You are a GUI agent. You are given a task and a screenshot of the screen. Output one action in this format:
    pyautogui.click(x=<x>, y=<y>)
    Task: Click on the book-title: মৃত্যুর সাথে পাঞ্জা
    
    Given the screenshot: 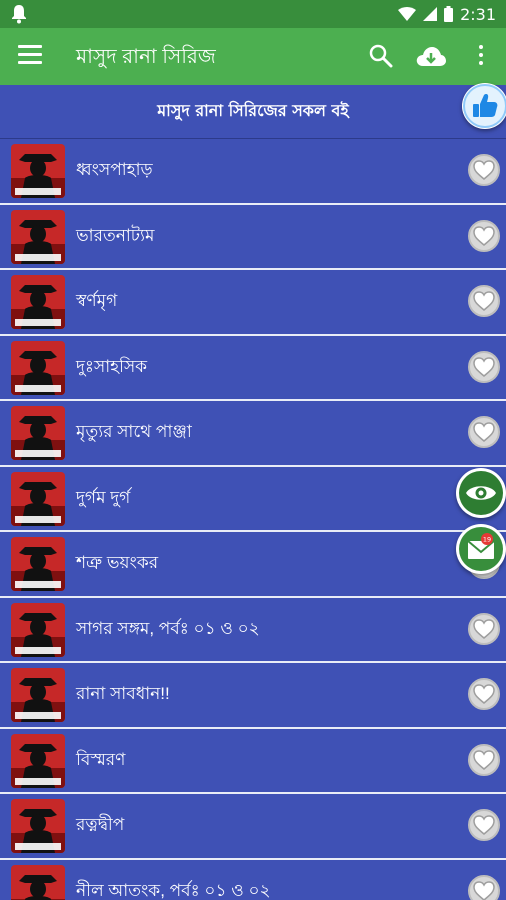 What is the action you would take?
    pyautogui.click(x=134, y=431)
    